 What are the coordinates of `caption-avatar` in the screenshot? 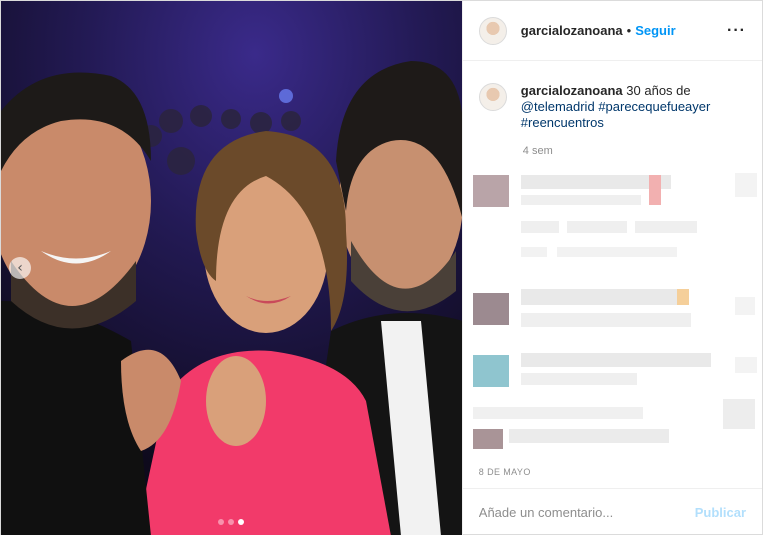 It's located at (492, 97).